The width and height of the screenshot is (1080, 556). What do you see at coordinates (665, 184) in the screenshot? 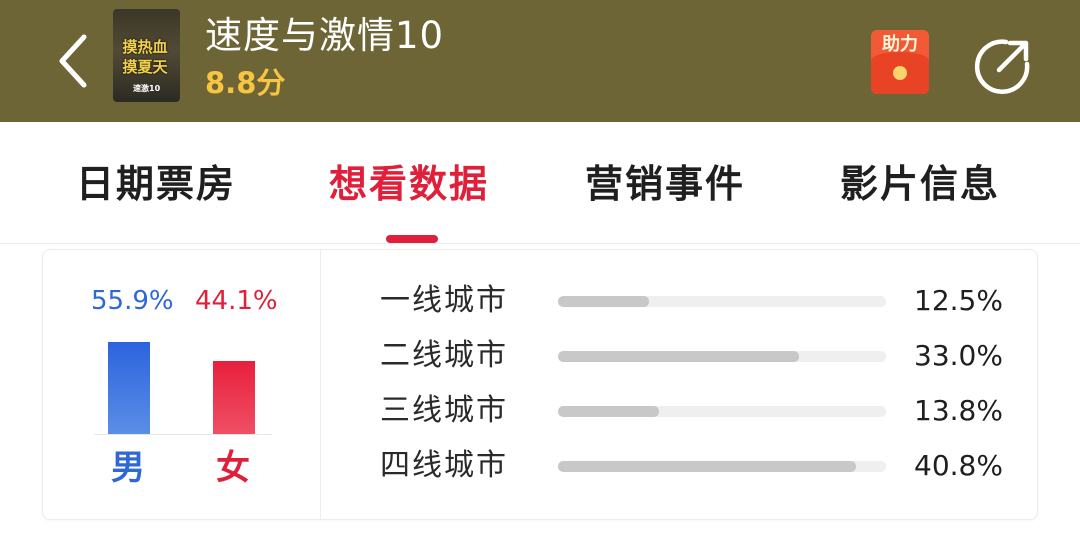
I see `tab-marketing-events: 营销事件` at bounding box center [665, 184].